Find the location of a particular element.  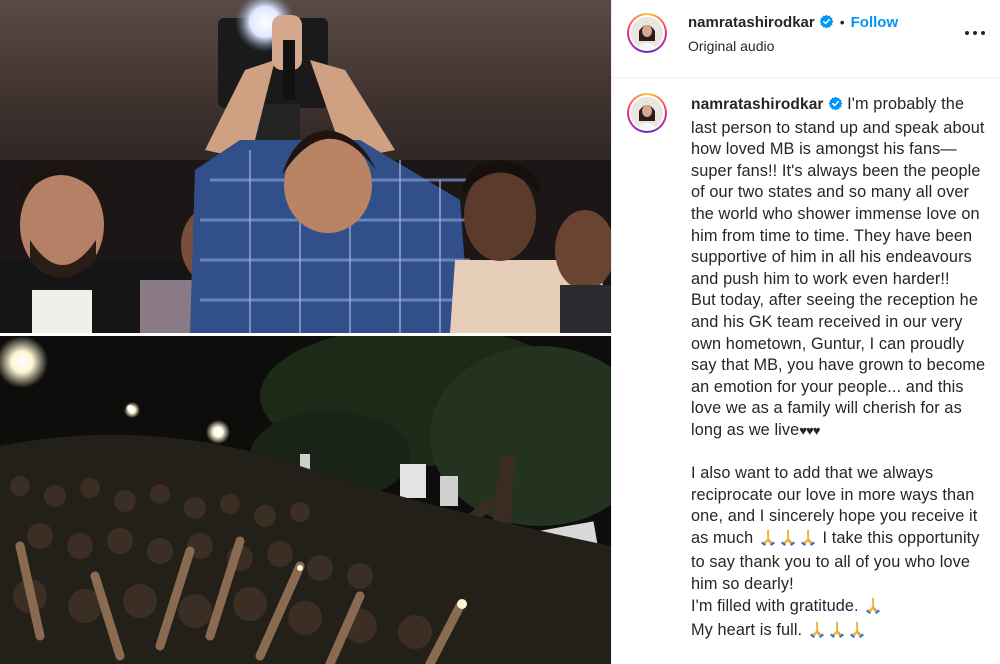

header-name-row: namratashirodkar • Follow is located at coordinates (793, 24).